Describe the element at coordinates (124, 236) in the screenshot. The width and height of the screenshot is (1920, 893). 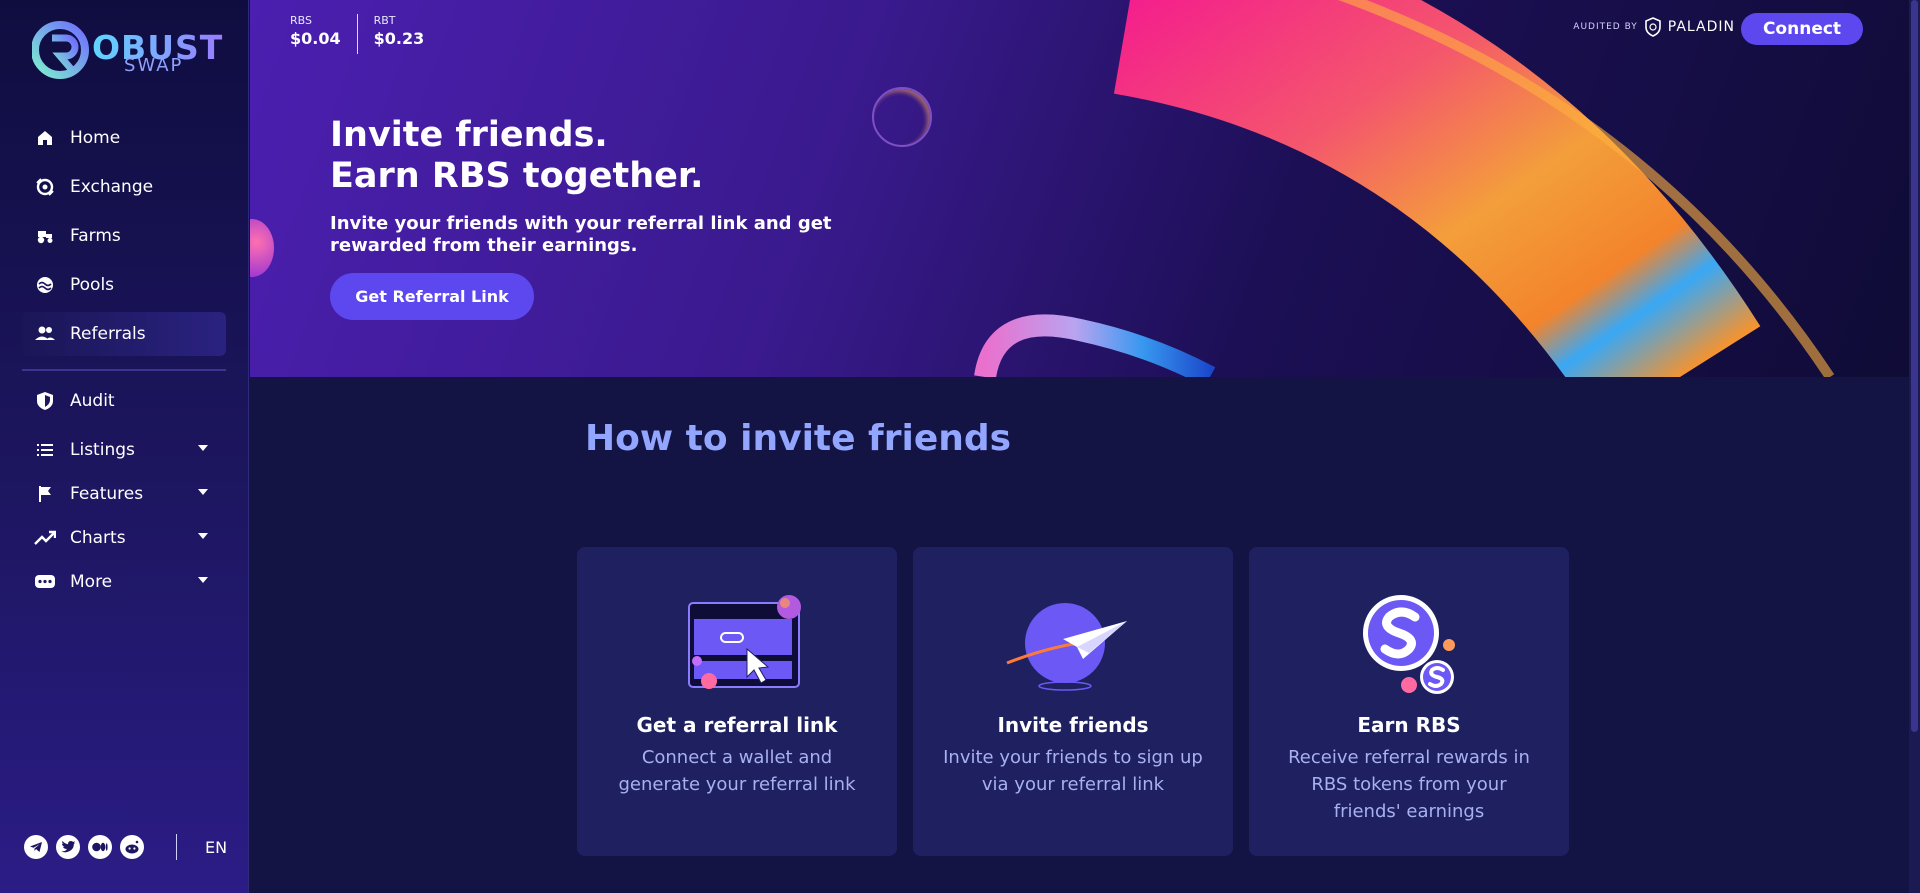
I see `nav-item-farms: Farms` at that location.